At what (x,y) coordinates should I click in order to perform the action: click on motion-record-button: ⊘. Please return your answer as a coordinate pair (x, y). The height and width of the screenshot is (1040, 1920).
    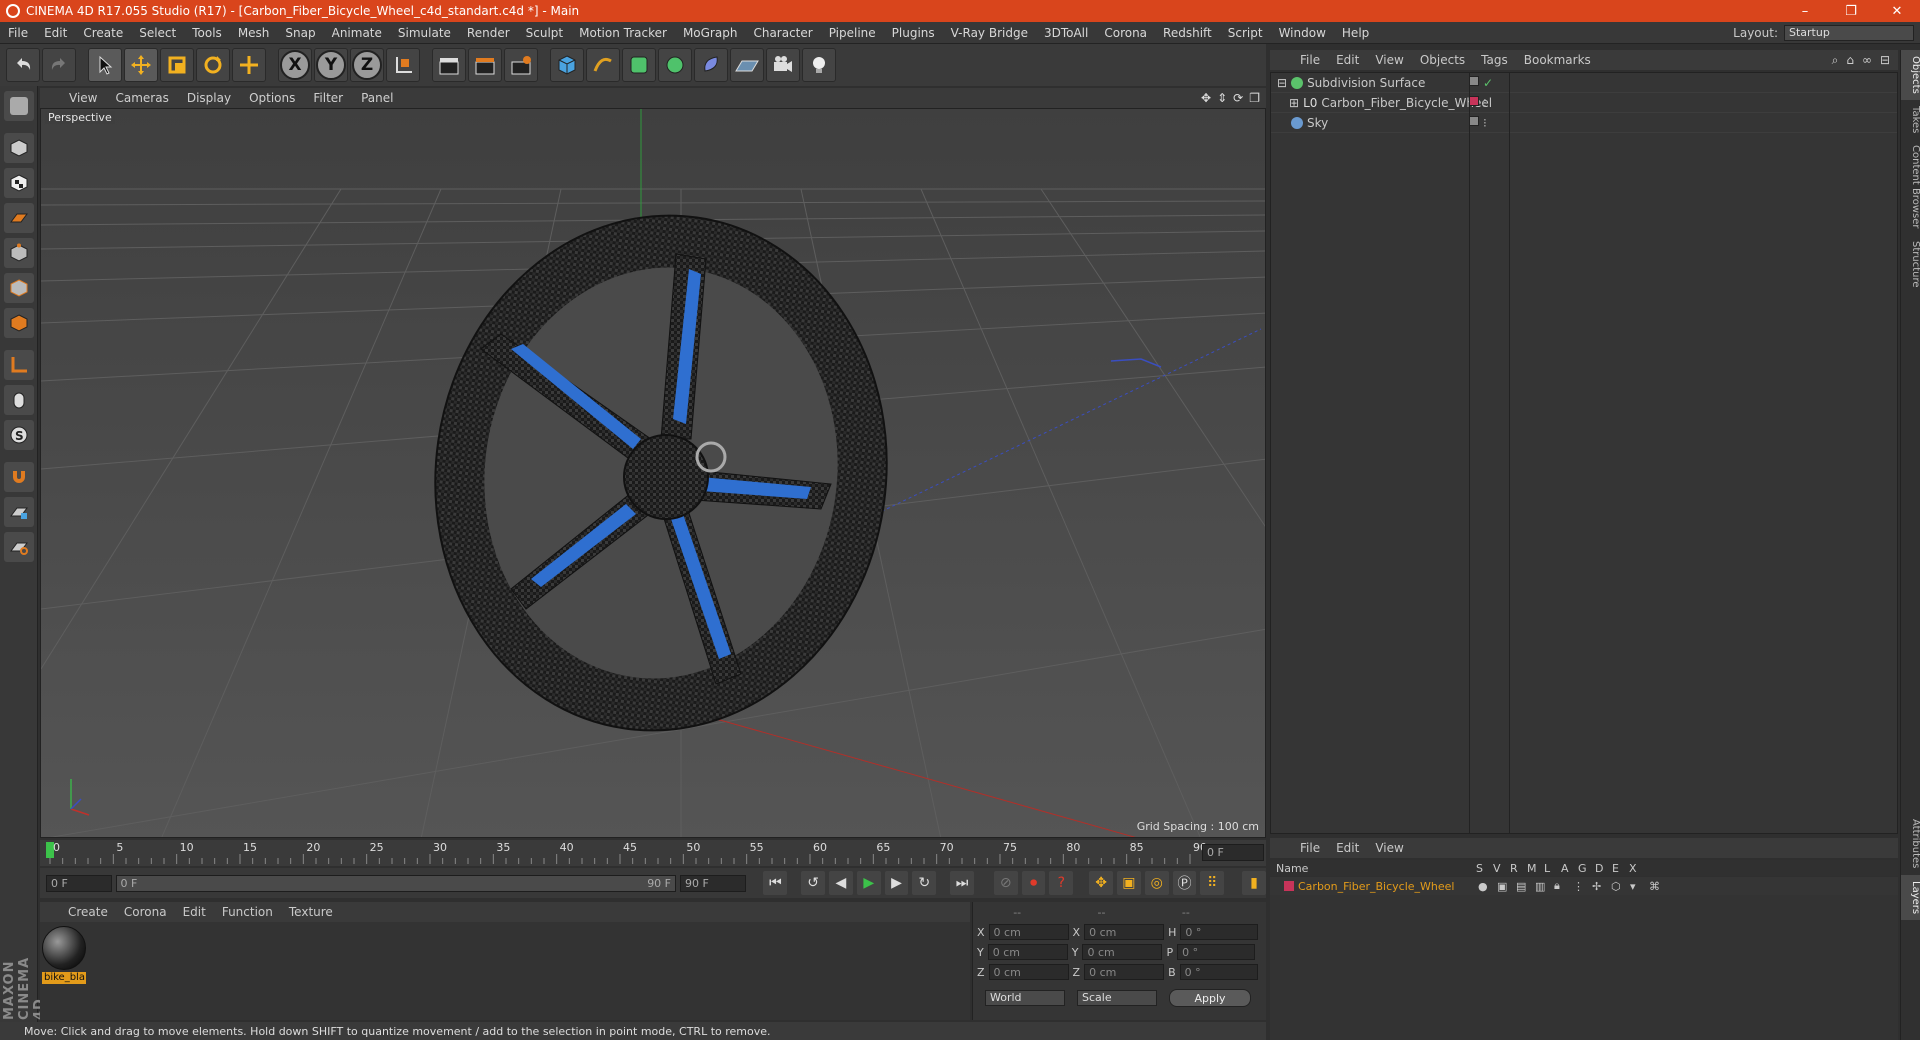
    Looking at the image, I should click on (1005, 883).